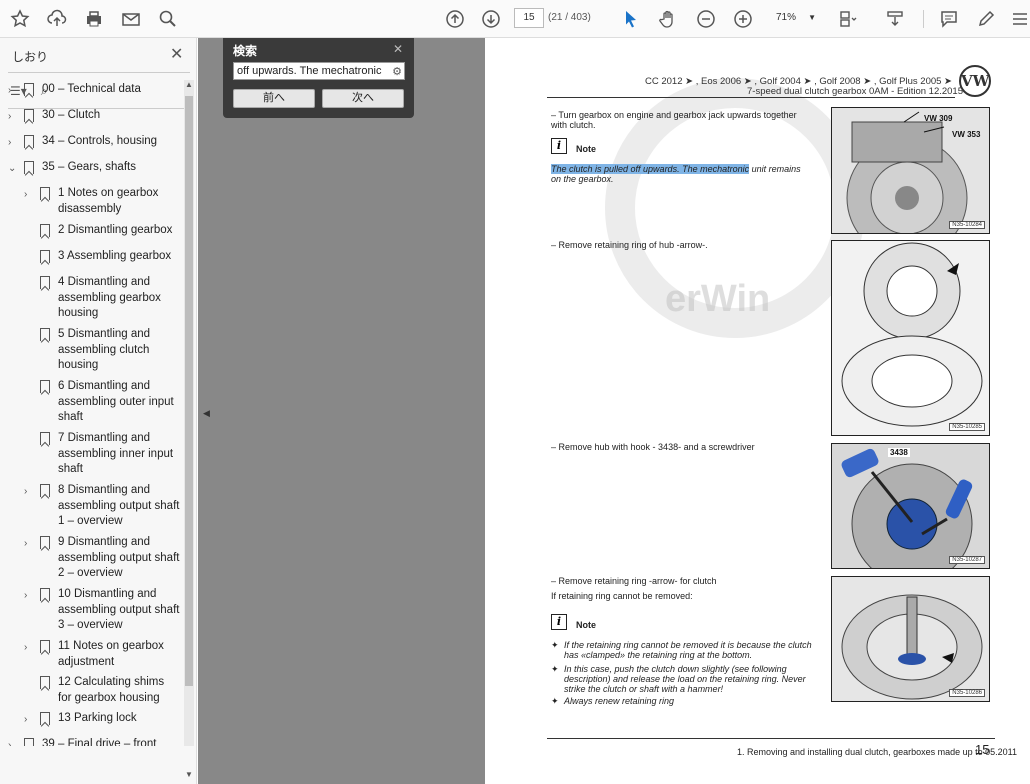  I want to click on figure-gearbox-tools: VW 309 VW 353 N35-10284, so click(910, 170).